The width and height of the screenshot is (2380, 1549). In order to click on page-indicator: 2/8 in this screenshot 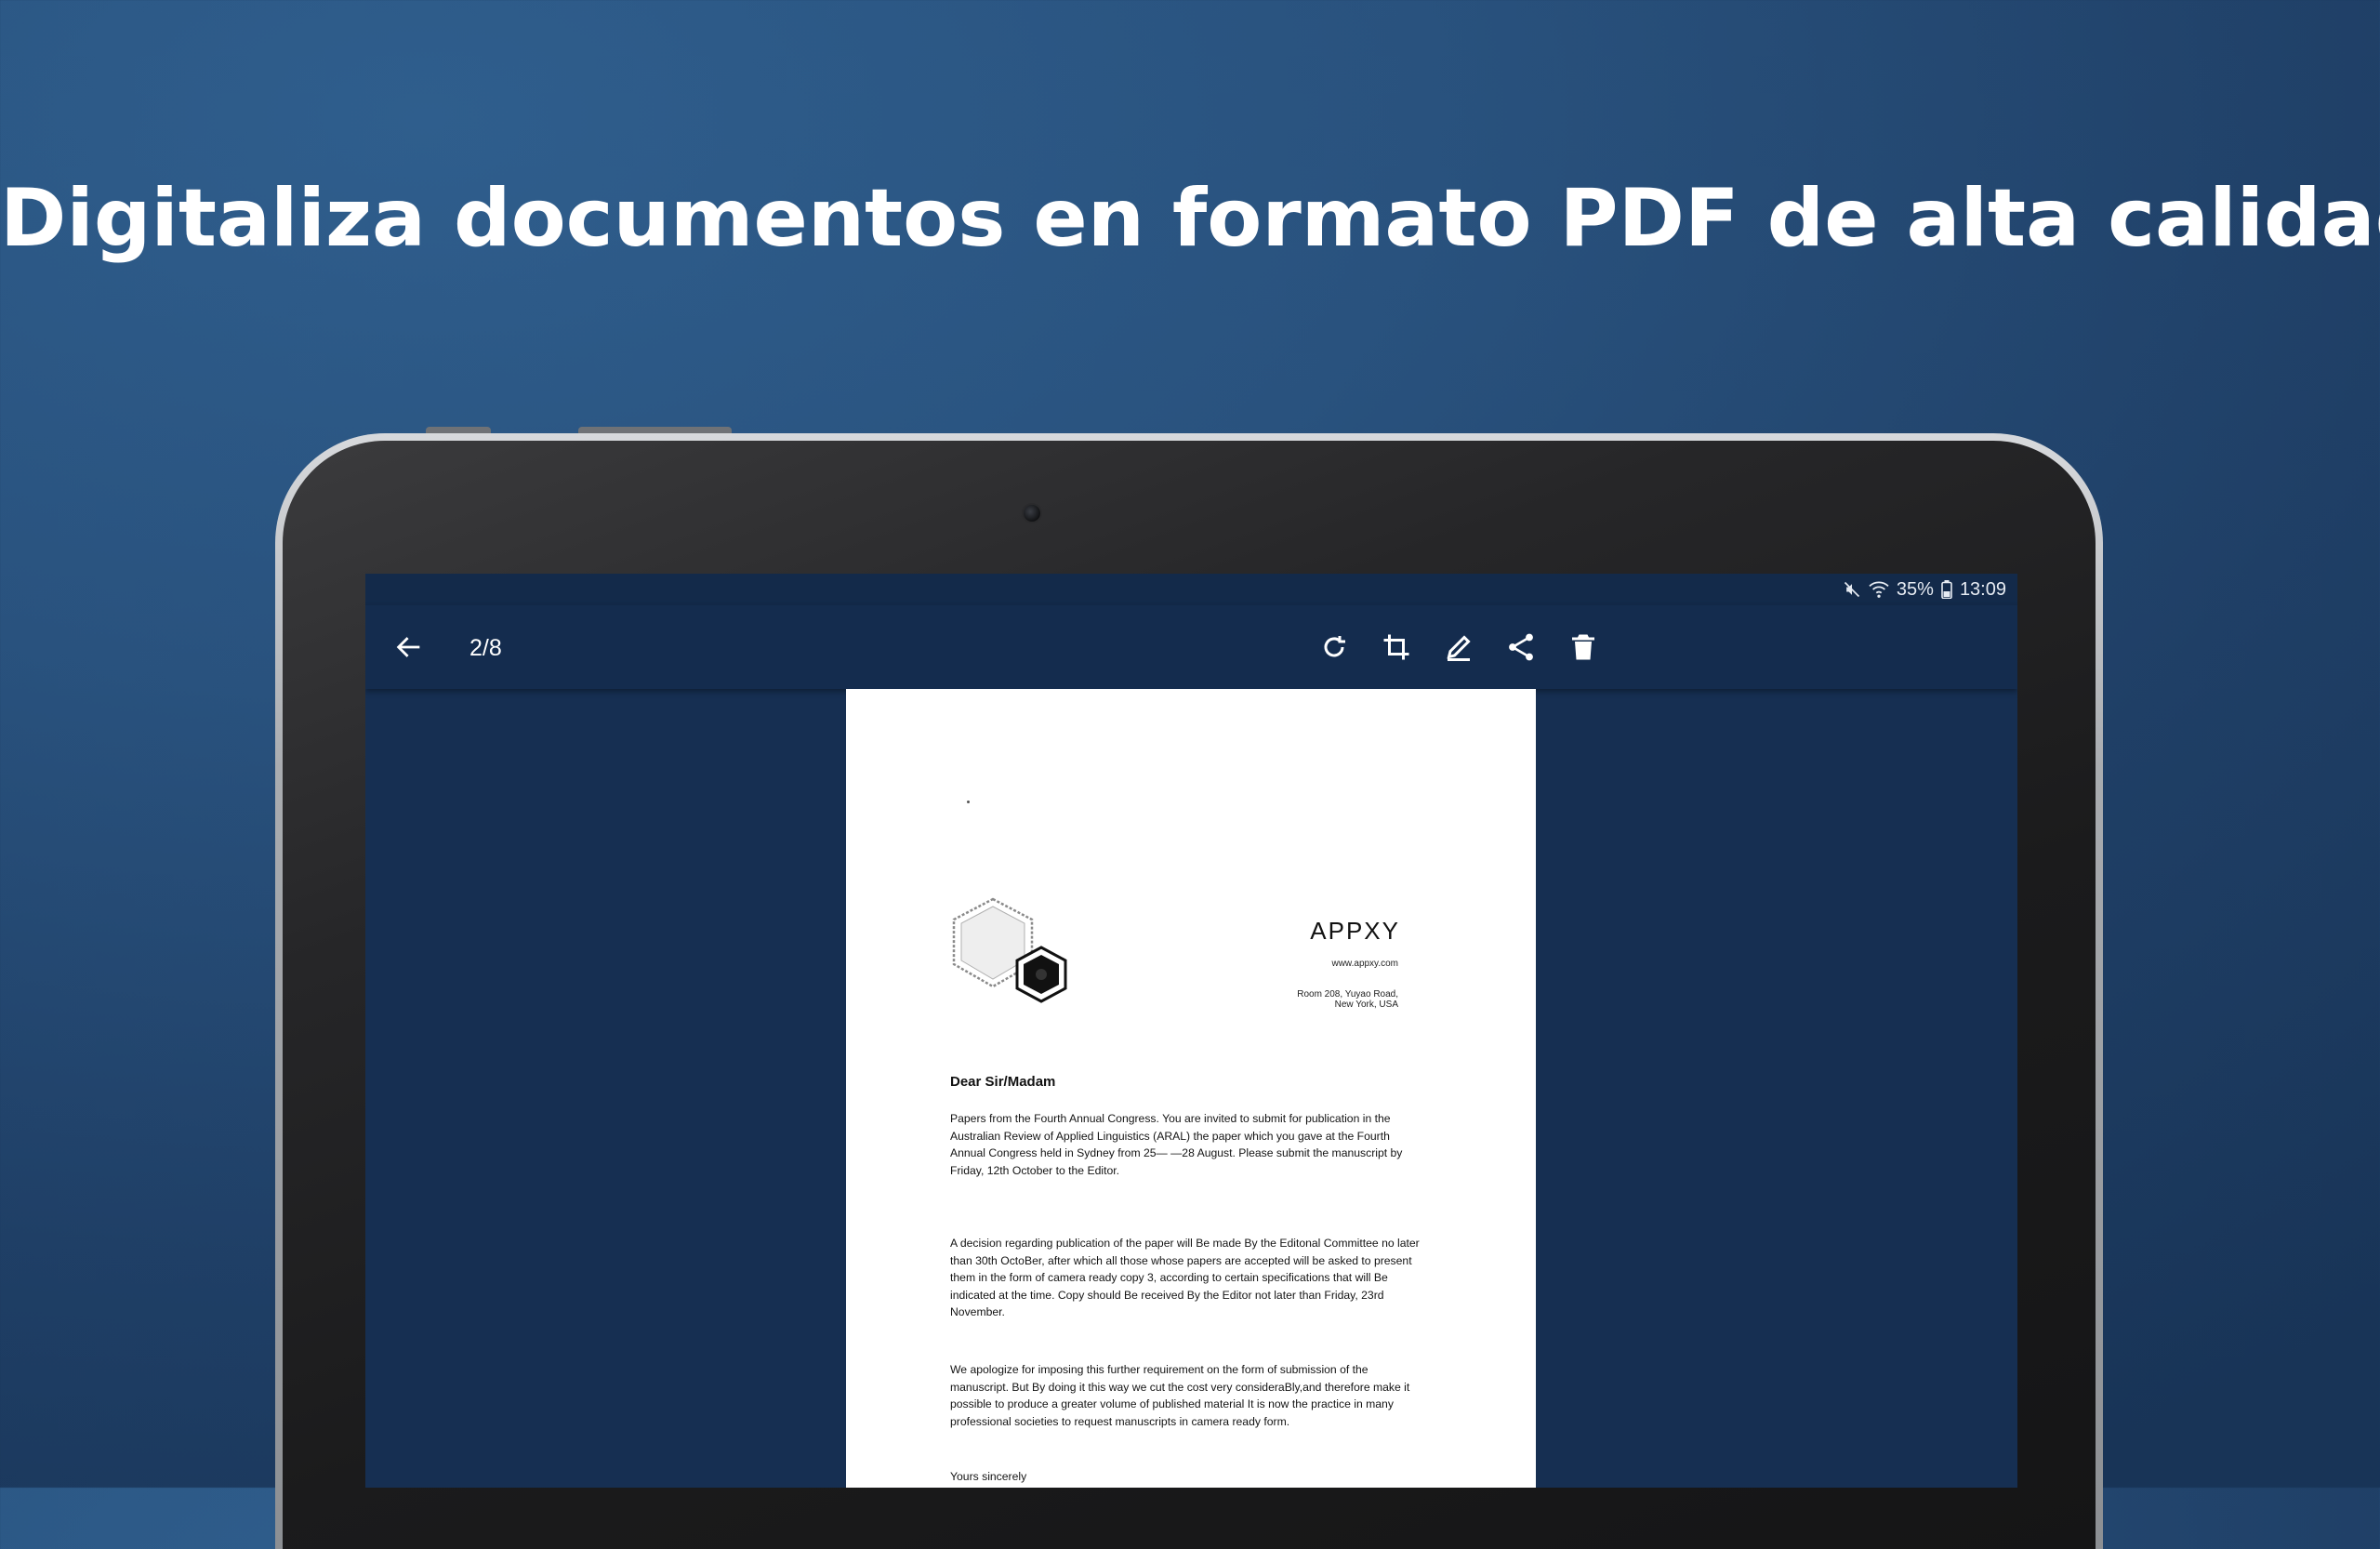, I will do `click(485, 648)`.